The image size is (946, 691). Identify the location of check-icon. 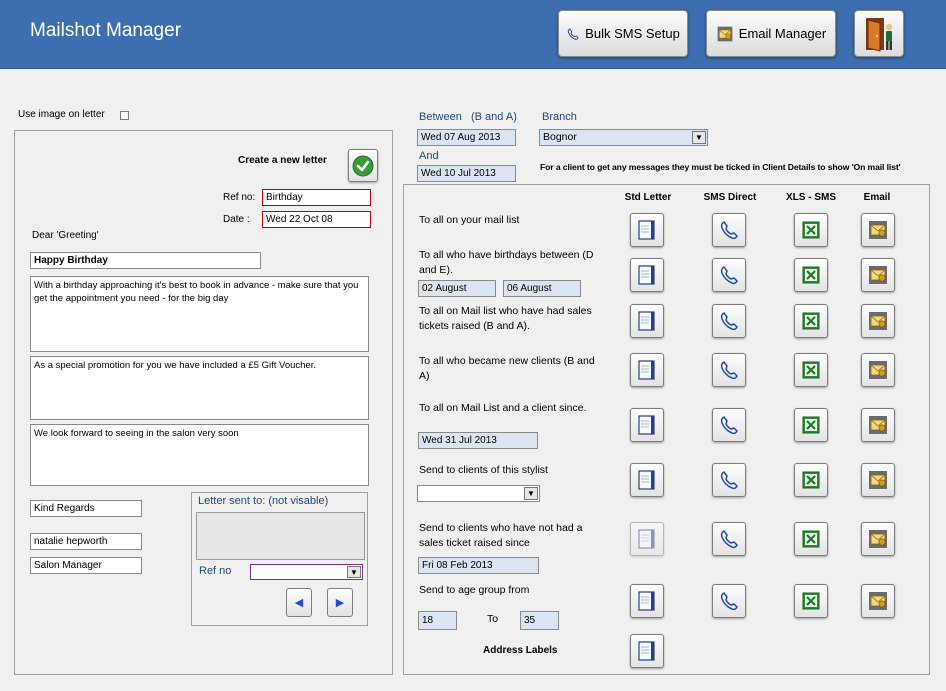
(363, 165).